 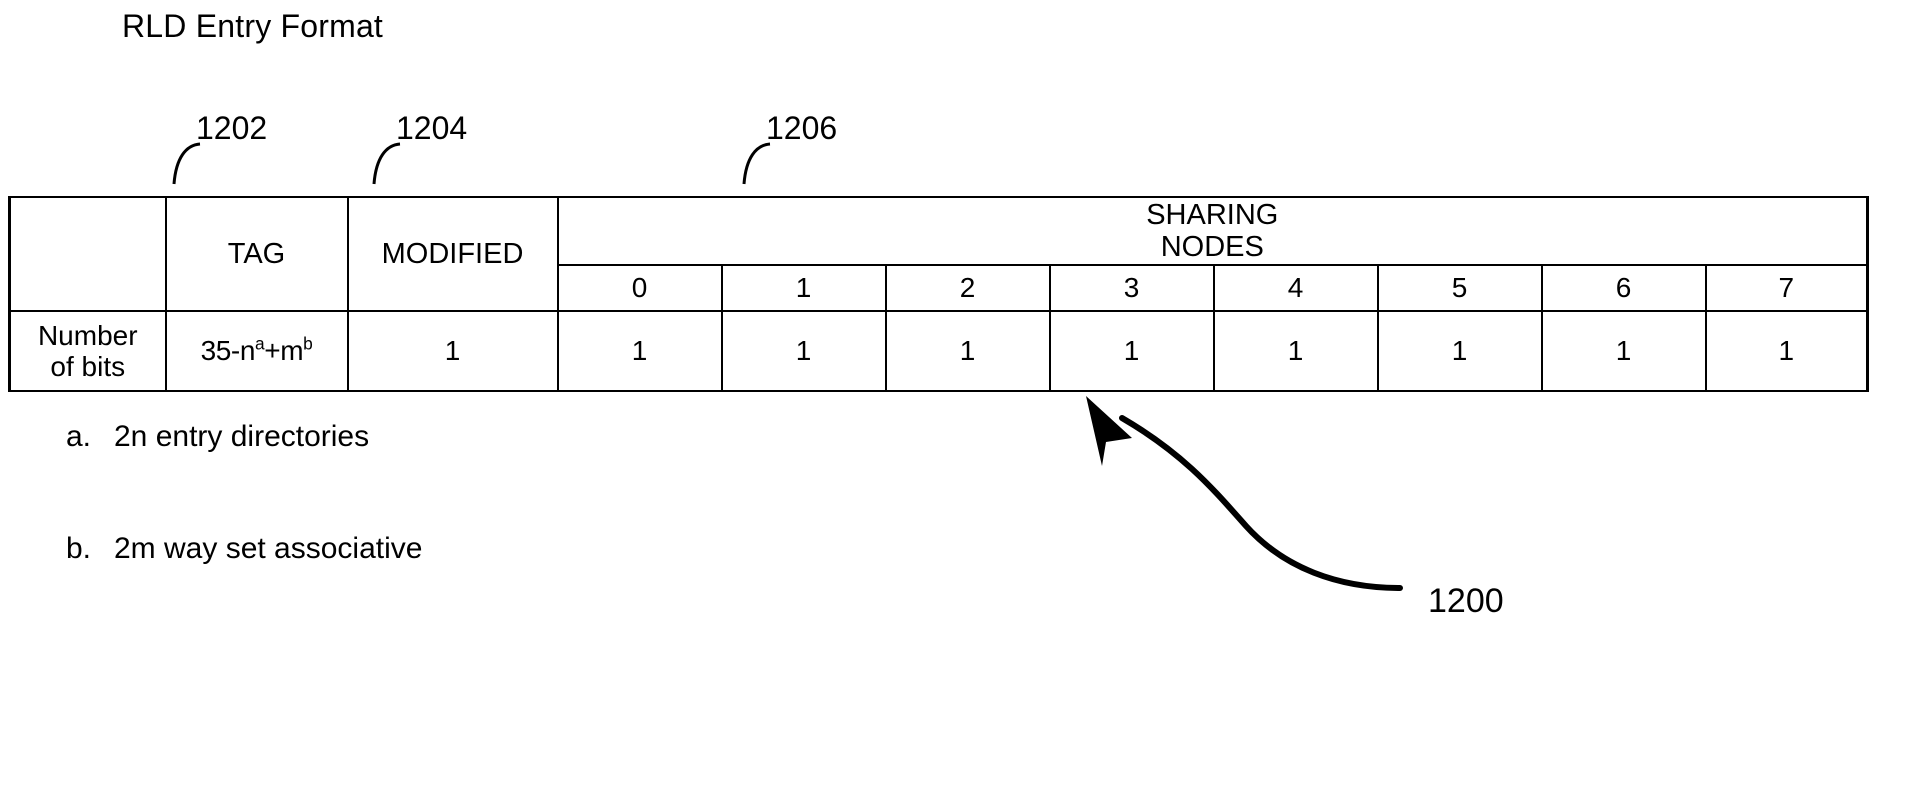 I want to click on header-sharing-nodes-line2: NODES, so click(x=1212, y=247).